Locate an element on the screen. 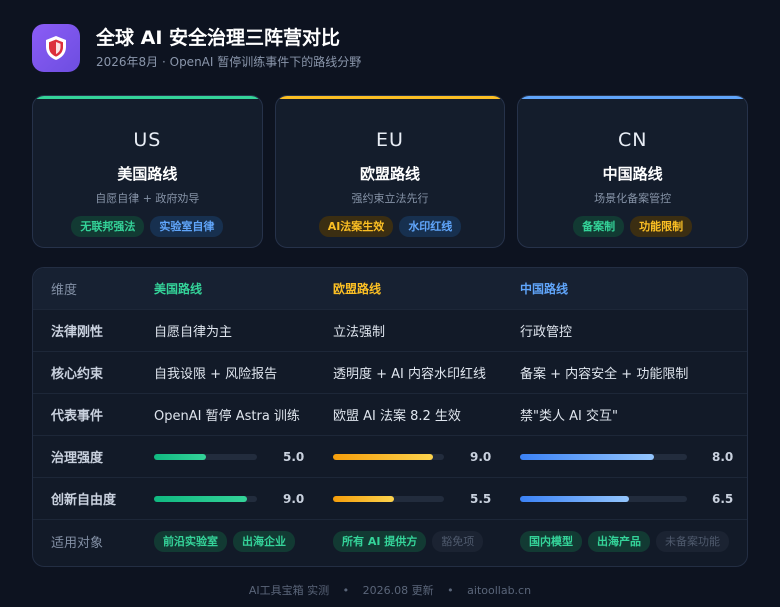 This screenshot has height=607, width=780. target-tag: 未备案功能 is located at coordinates (692, 541).